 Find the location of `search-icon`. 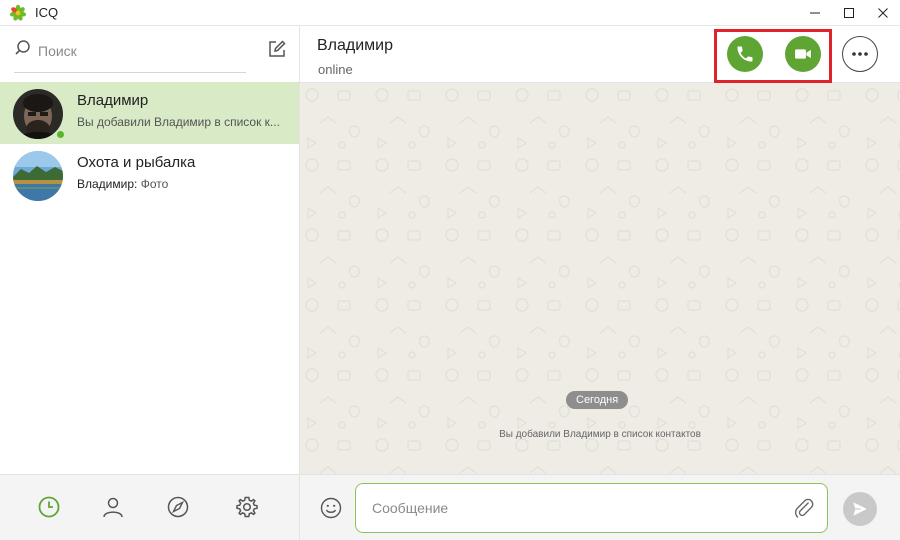

search-icon is located at coordinates (22, 47).